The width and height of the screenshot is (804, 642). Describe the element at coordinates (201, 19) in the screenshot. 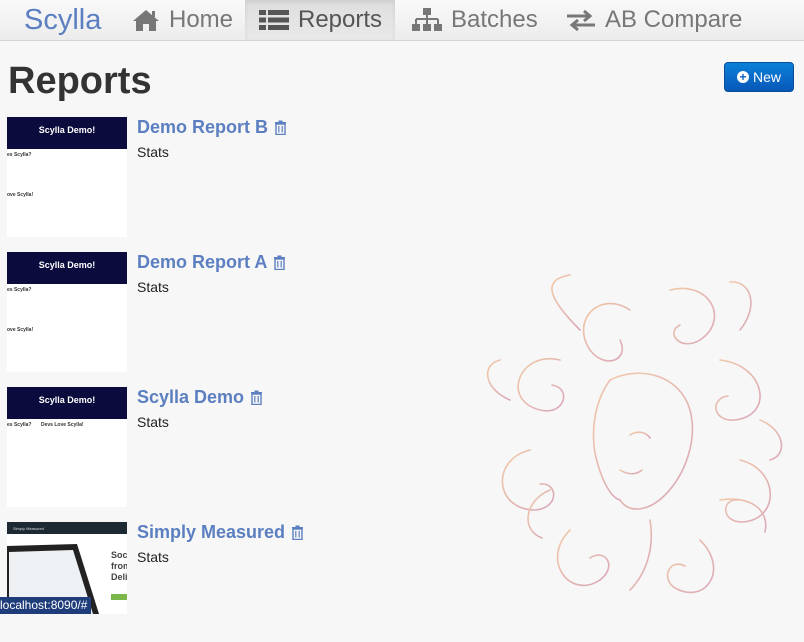

I see `nav-home-label: Home` at that location.